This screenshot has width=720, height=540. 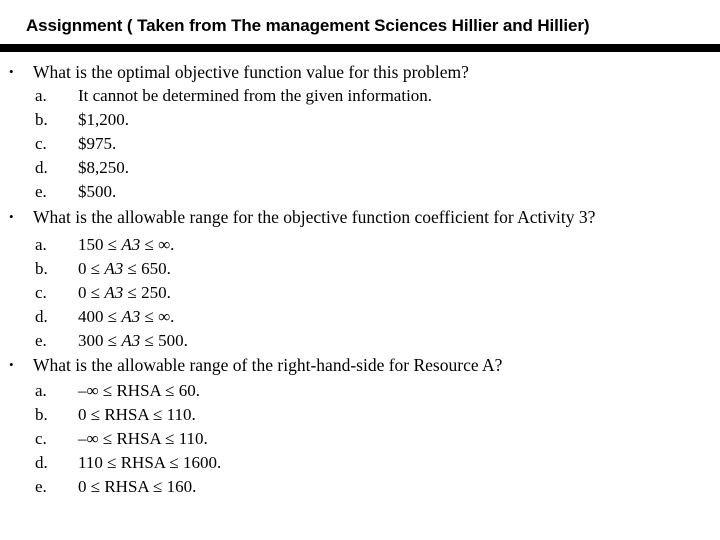 What do you see at coordinates (360, 317) in the screenshot?
I see `option-item: d. 400 ≤ A3 ≤ ∞.` at bounding box center [360, 317].